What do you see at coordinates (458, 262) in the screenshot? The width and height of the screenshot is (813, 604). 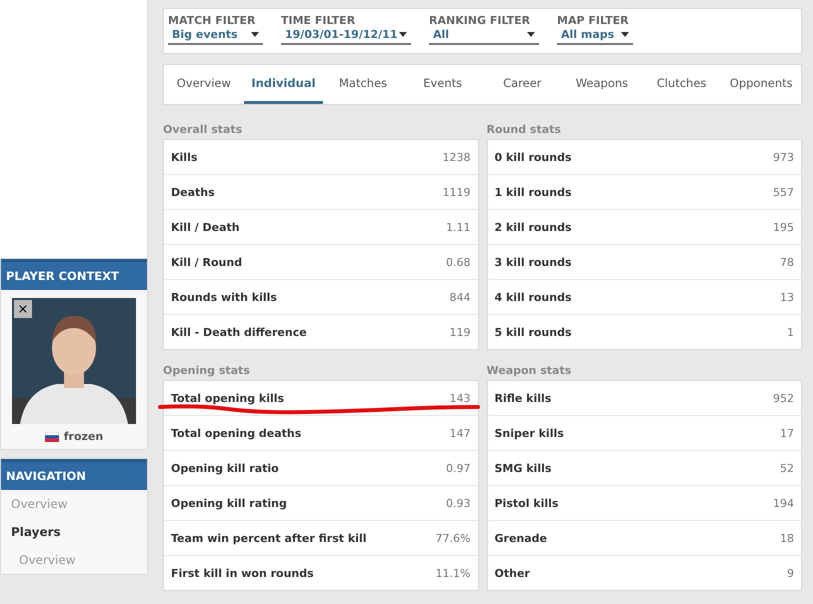 I see `stat-value: 0.68` at bounding box center [458, 262].